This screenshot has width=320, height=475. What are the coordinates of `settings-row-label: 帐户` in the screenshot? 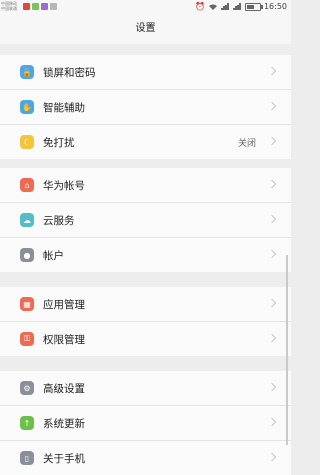 It's located at (53, 255).